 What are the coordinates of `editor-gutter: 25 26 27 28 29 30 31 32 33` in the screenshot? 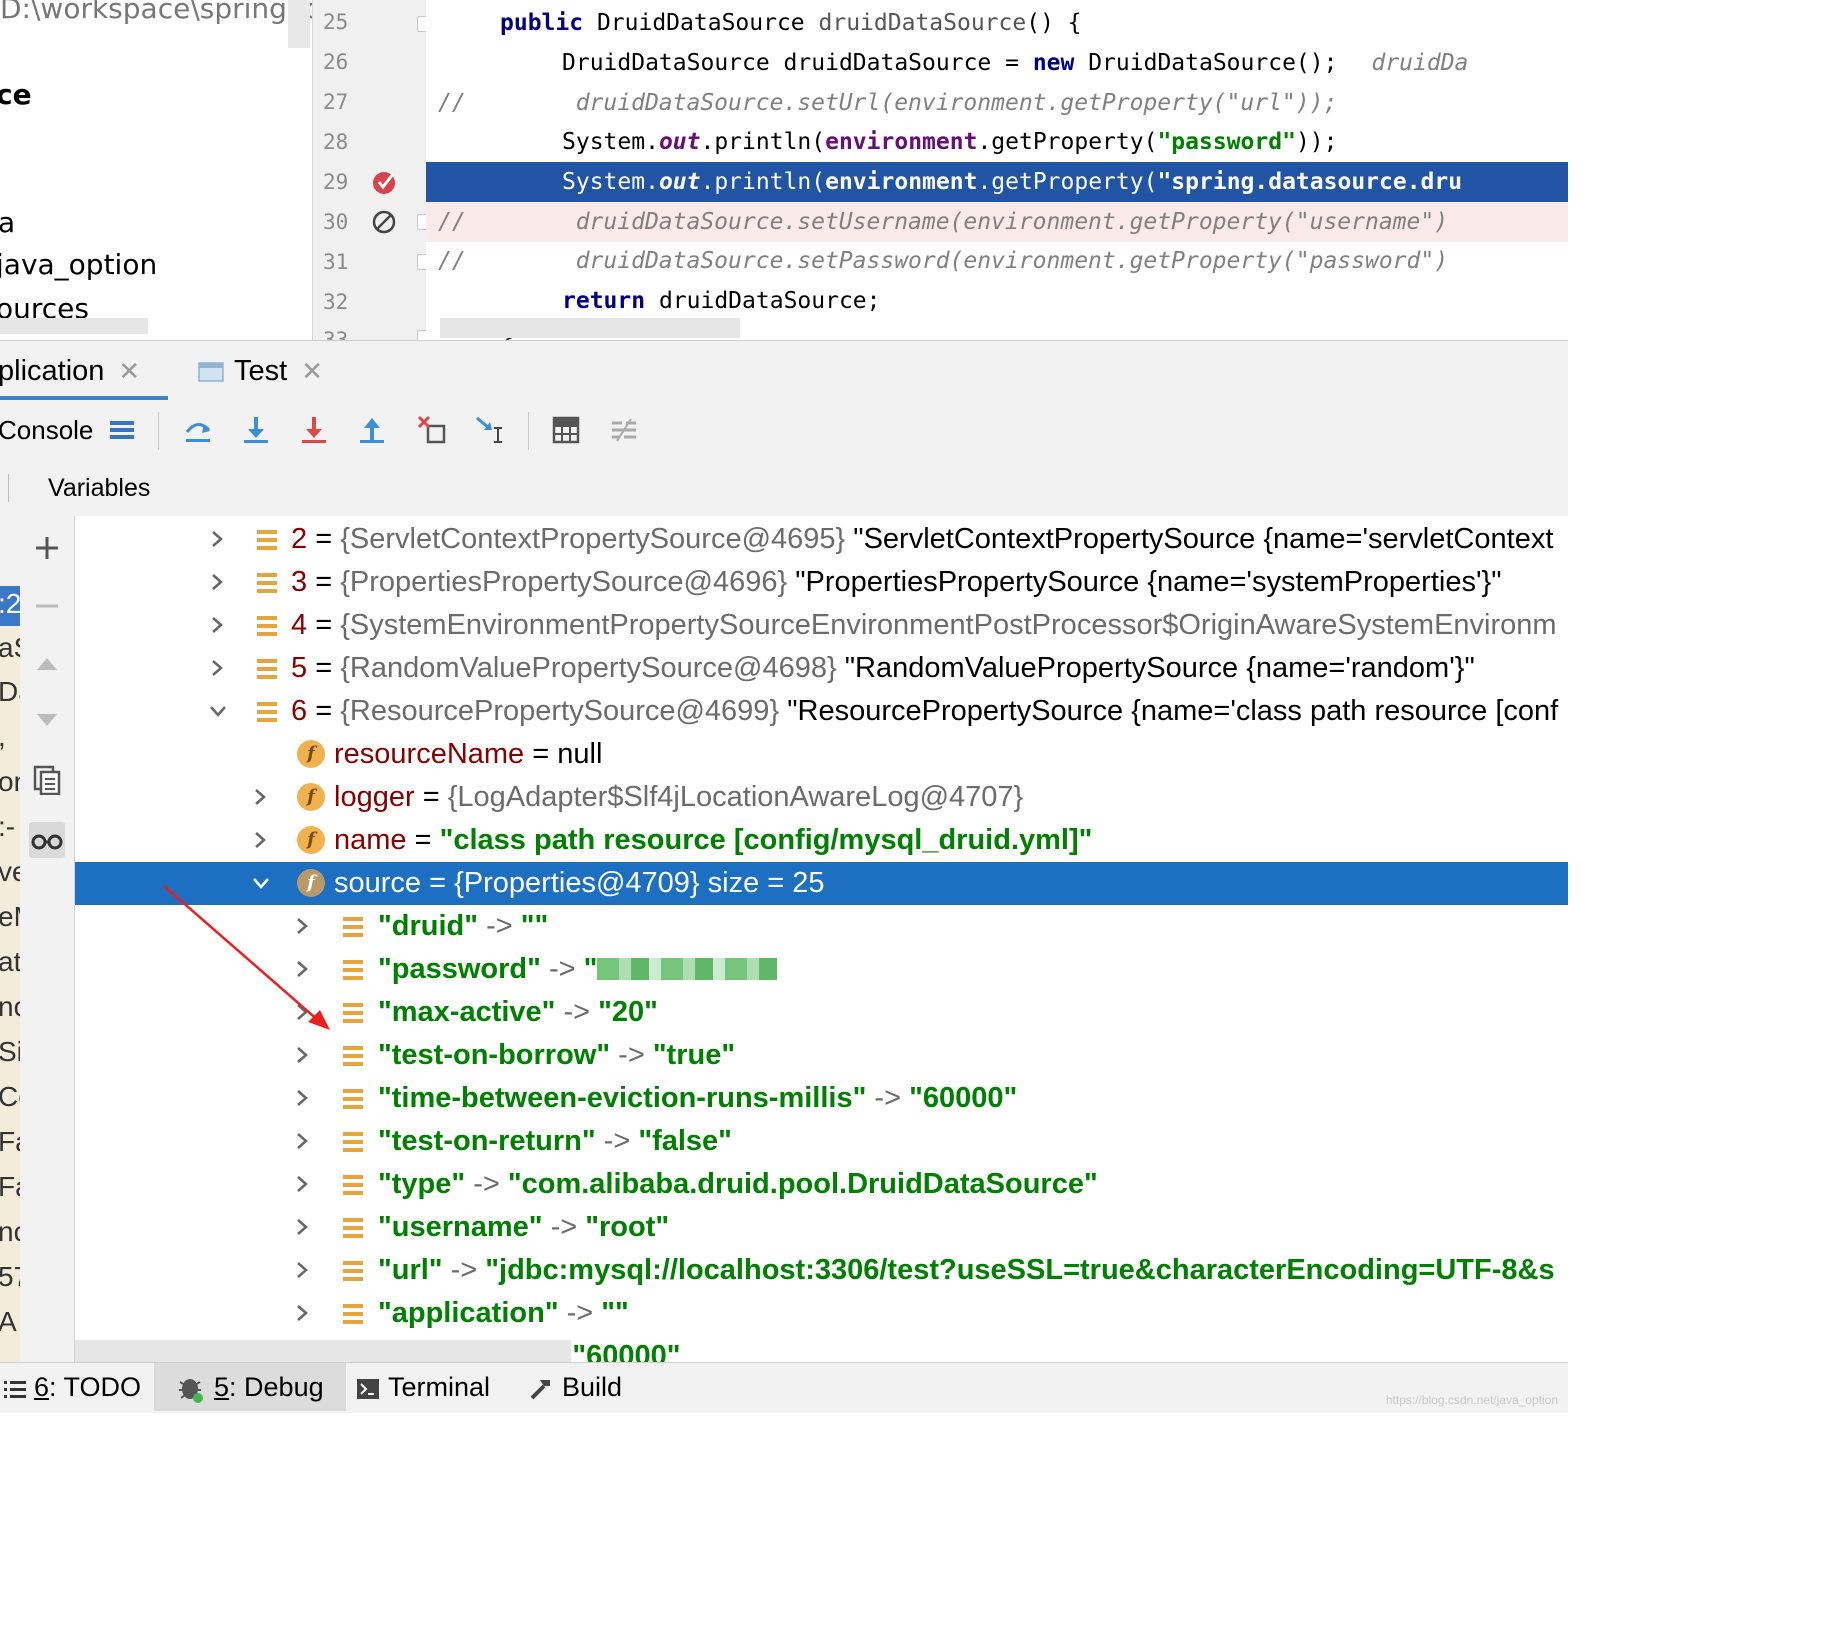 It's located at (371, 176).